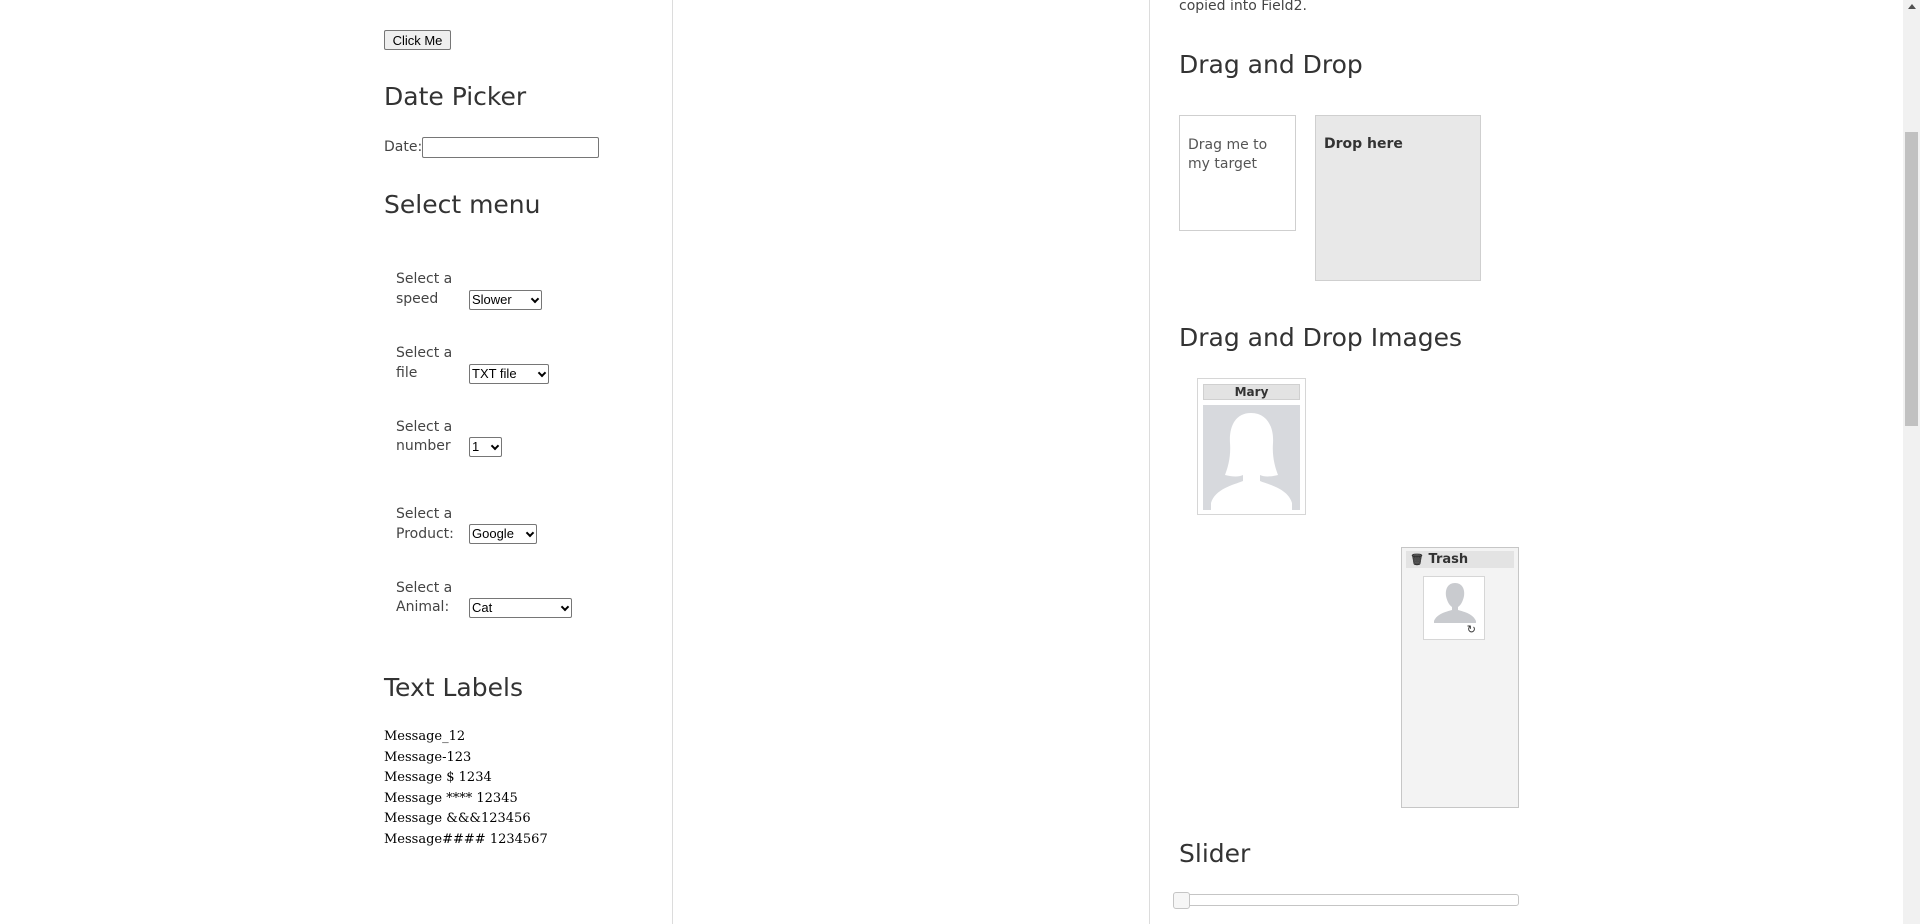  Describe the element at coordinates (1471, 629) in the screenshot. I see `refresh-icon: ↻` at that location.